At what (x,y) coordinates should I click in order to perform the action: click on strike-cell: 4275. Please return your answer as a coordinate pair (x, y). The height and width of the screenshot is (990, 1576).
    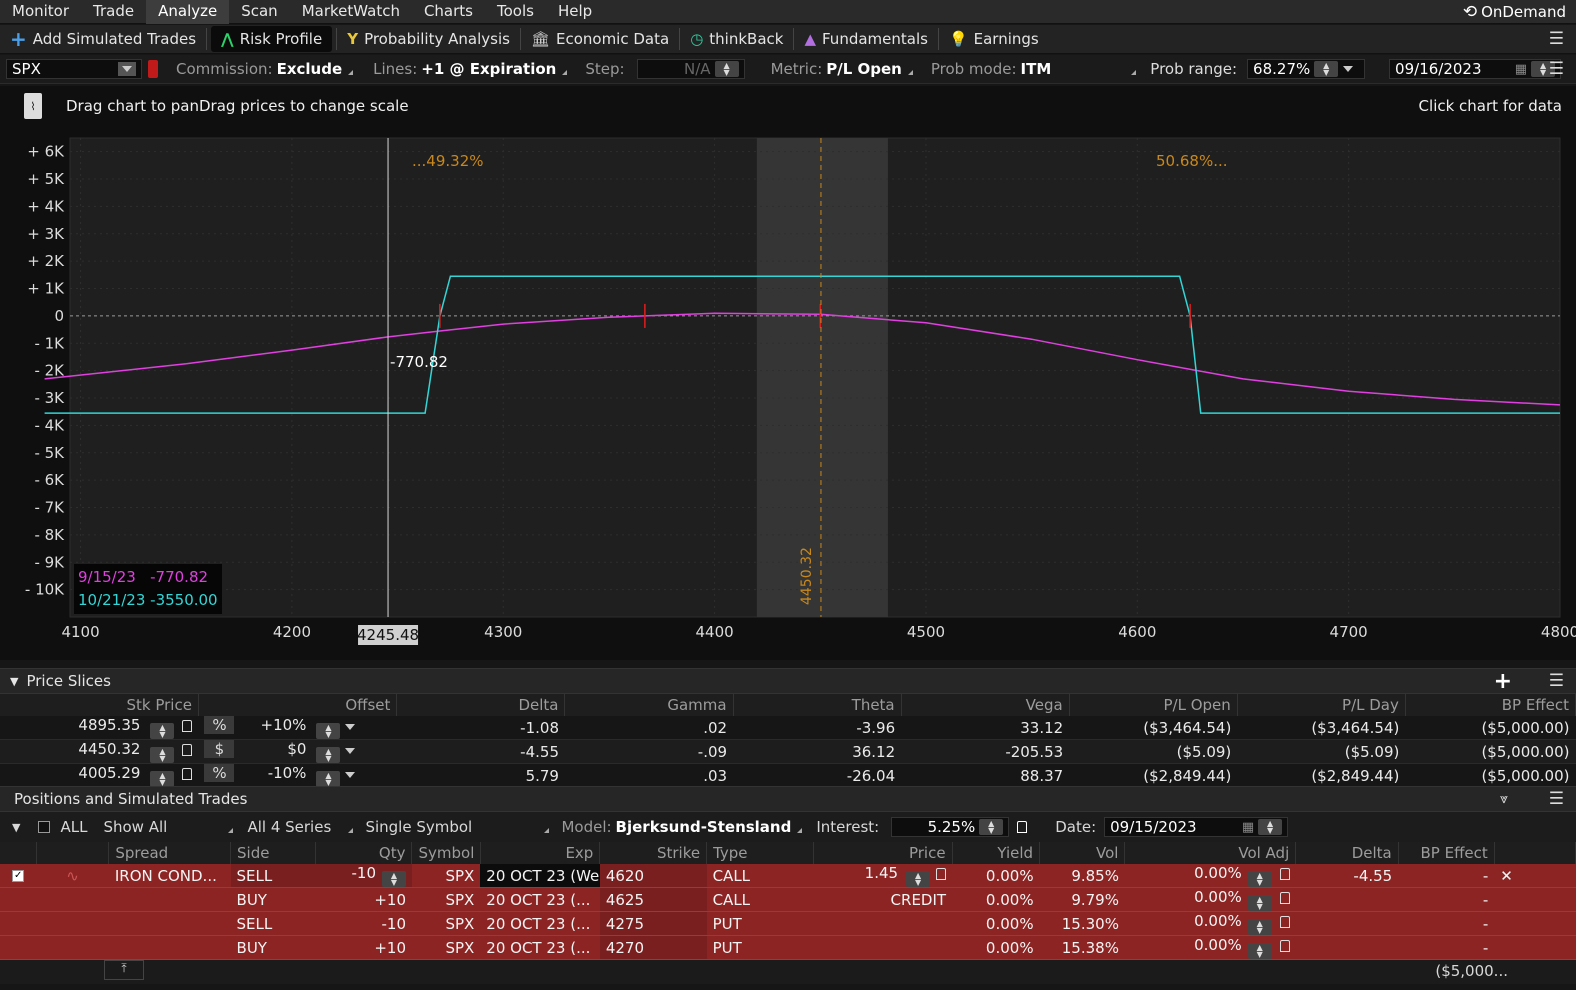
    Looking at the image, I should click on (653, 923).